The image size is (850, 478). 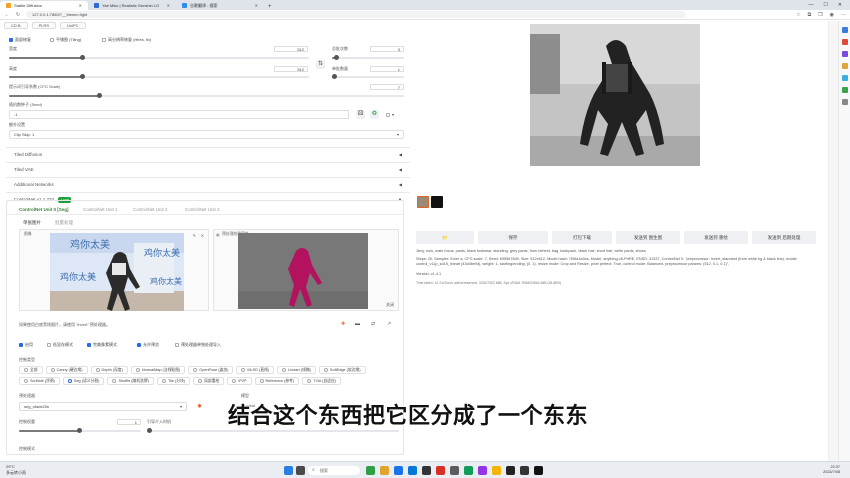 I want to click on send-to-img2img-button: 发送到 图生图, so click(x=648, y=237).